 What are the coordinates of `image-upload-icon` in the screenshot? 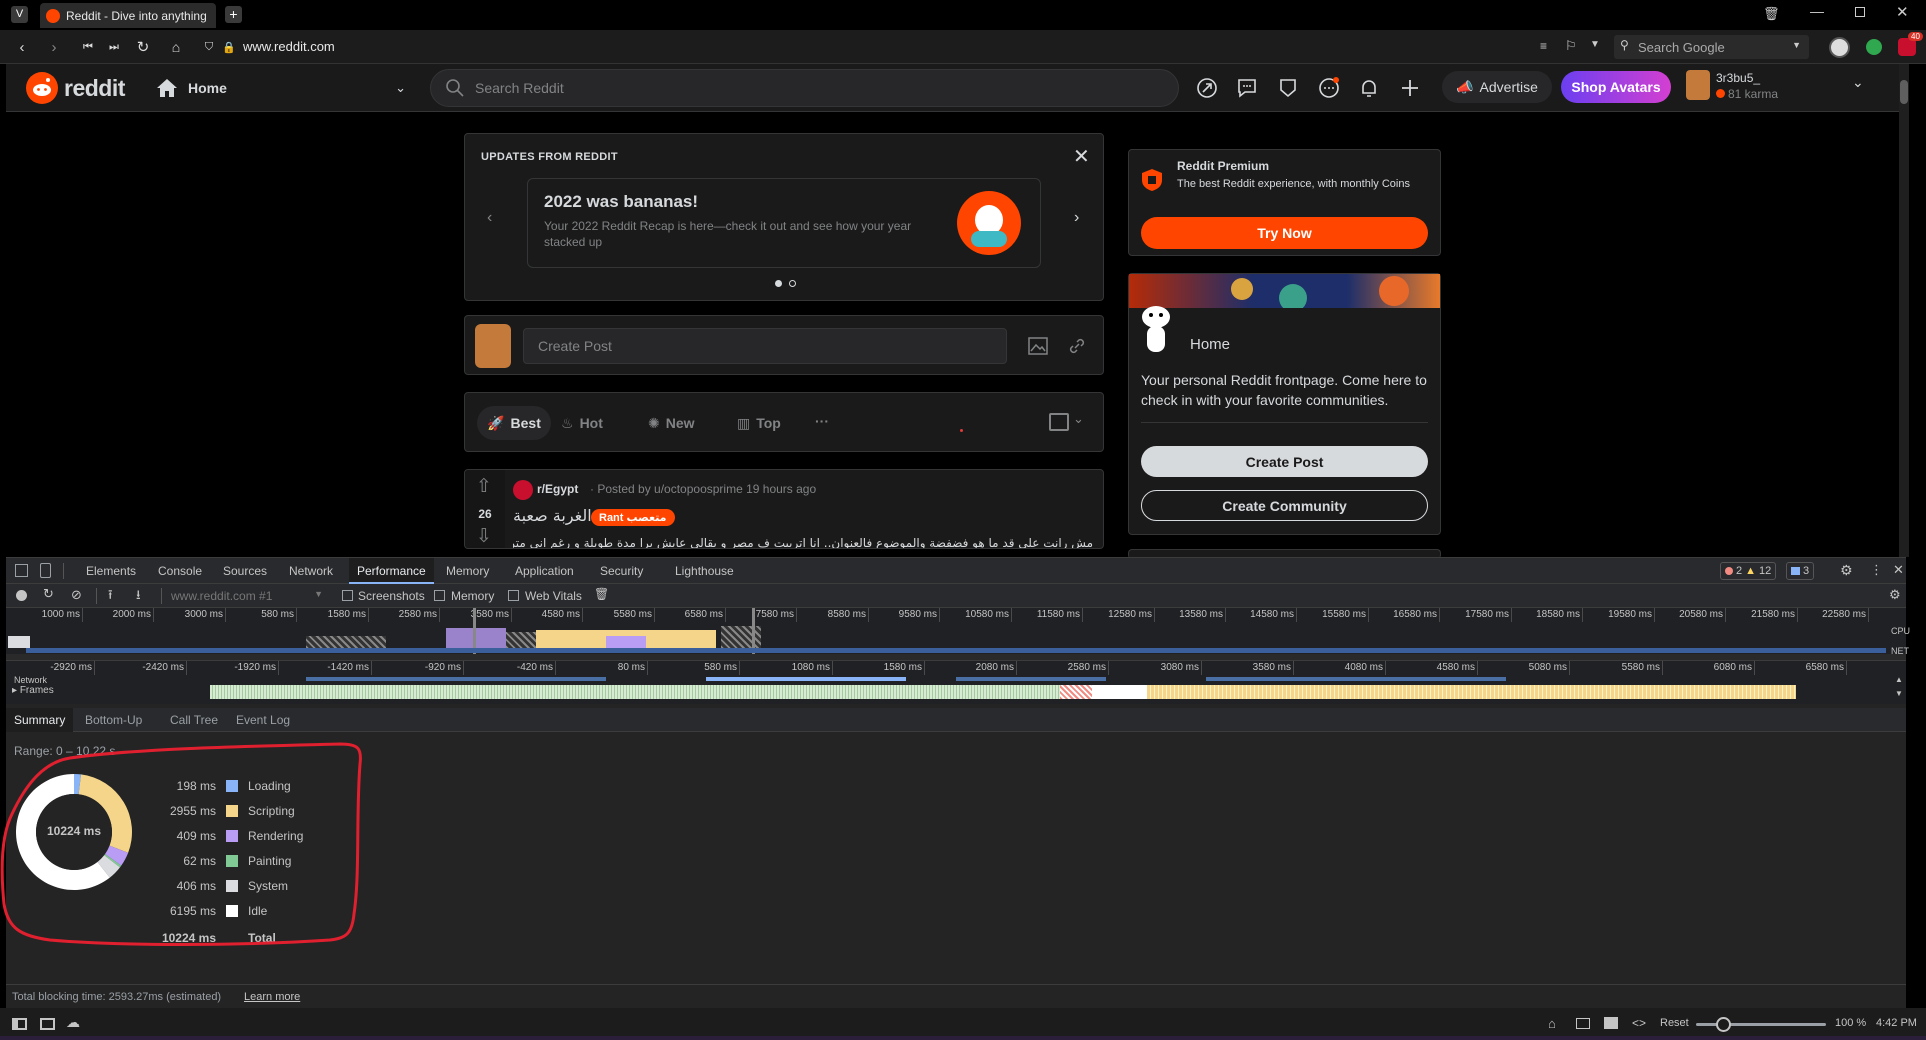 It's located at (1038, 346).